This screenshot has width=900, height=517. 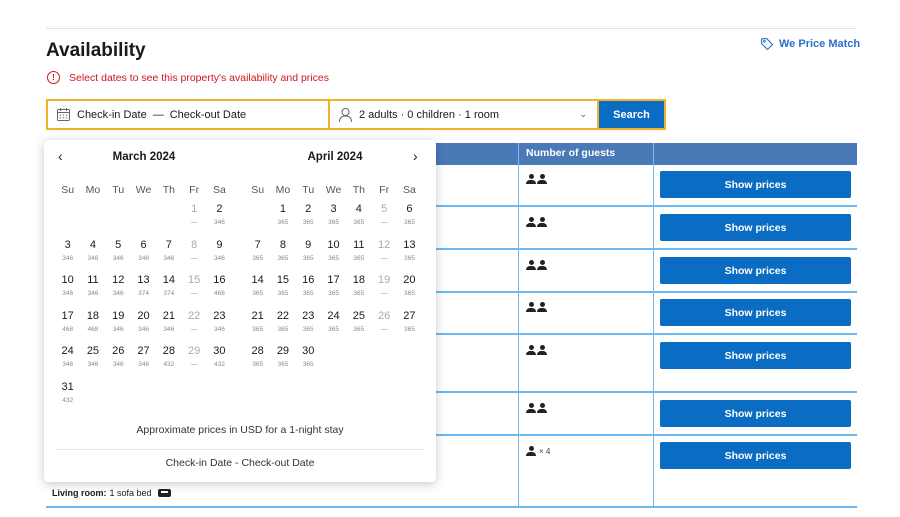 What do you see at coordinates (240, 463) in the screenshot?
I see `selected-range-label: Check-in Date - Check-out Date` at bounding box center [240, 463].